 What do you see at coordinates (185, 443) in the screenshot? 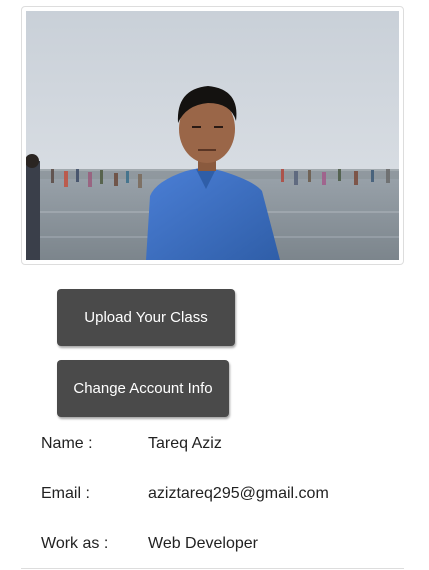
I see `name-value: Tareq Aziz` at bounding box center [185, 443].